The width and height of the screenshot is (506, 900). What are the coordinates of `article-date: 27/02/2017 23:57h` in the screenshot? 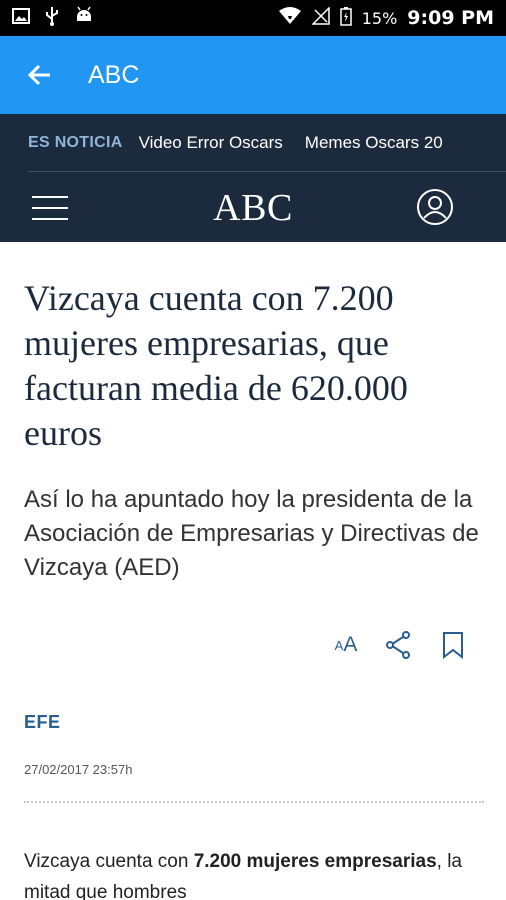 It's located at (78, 769).